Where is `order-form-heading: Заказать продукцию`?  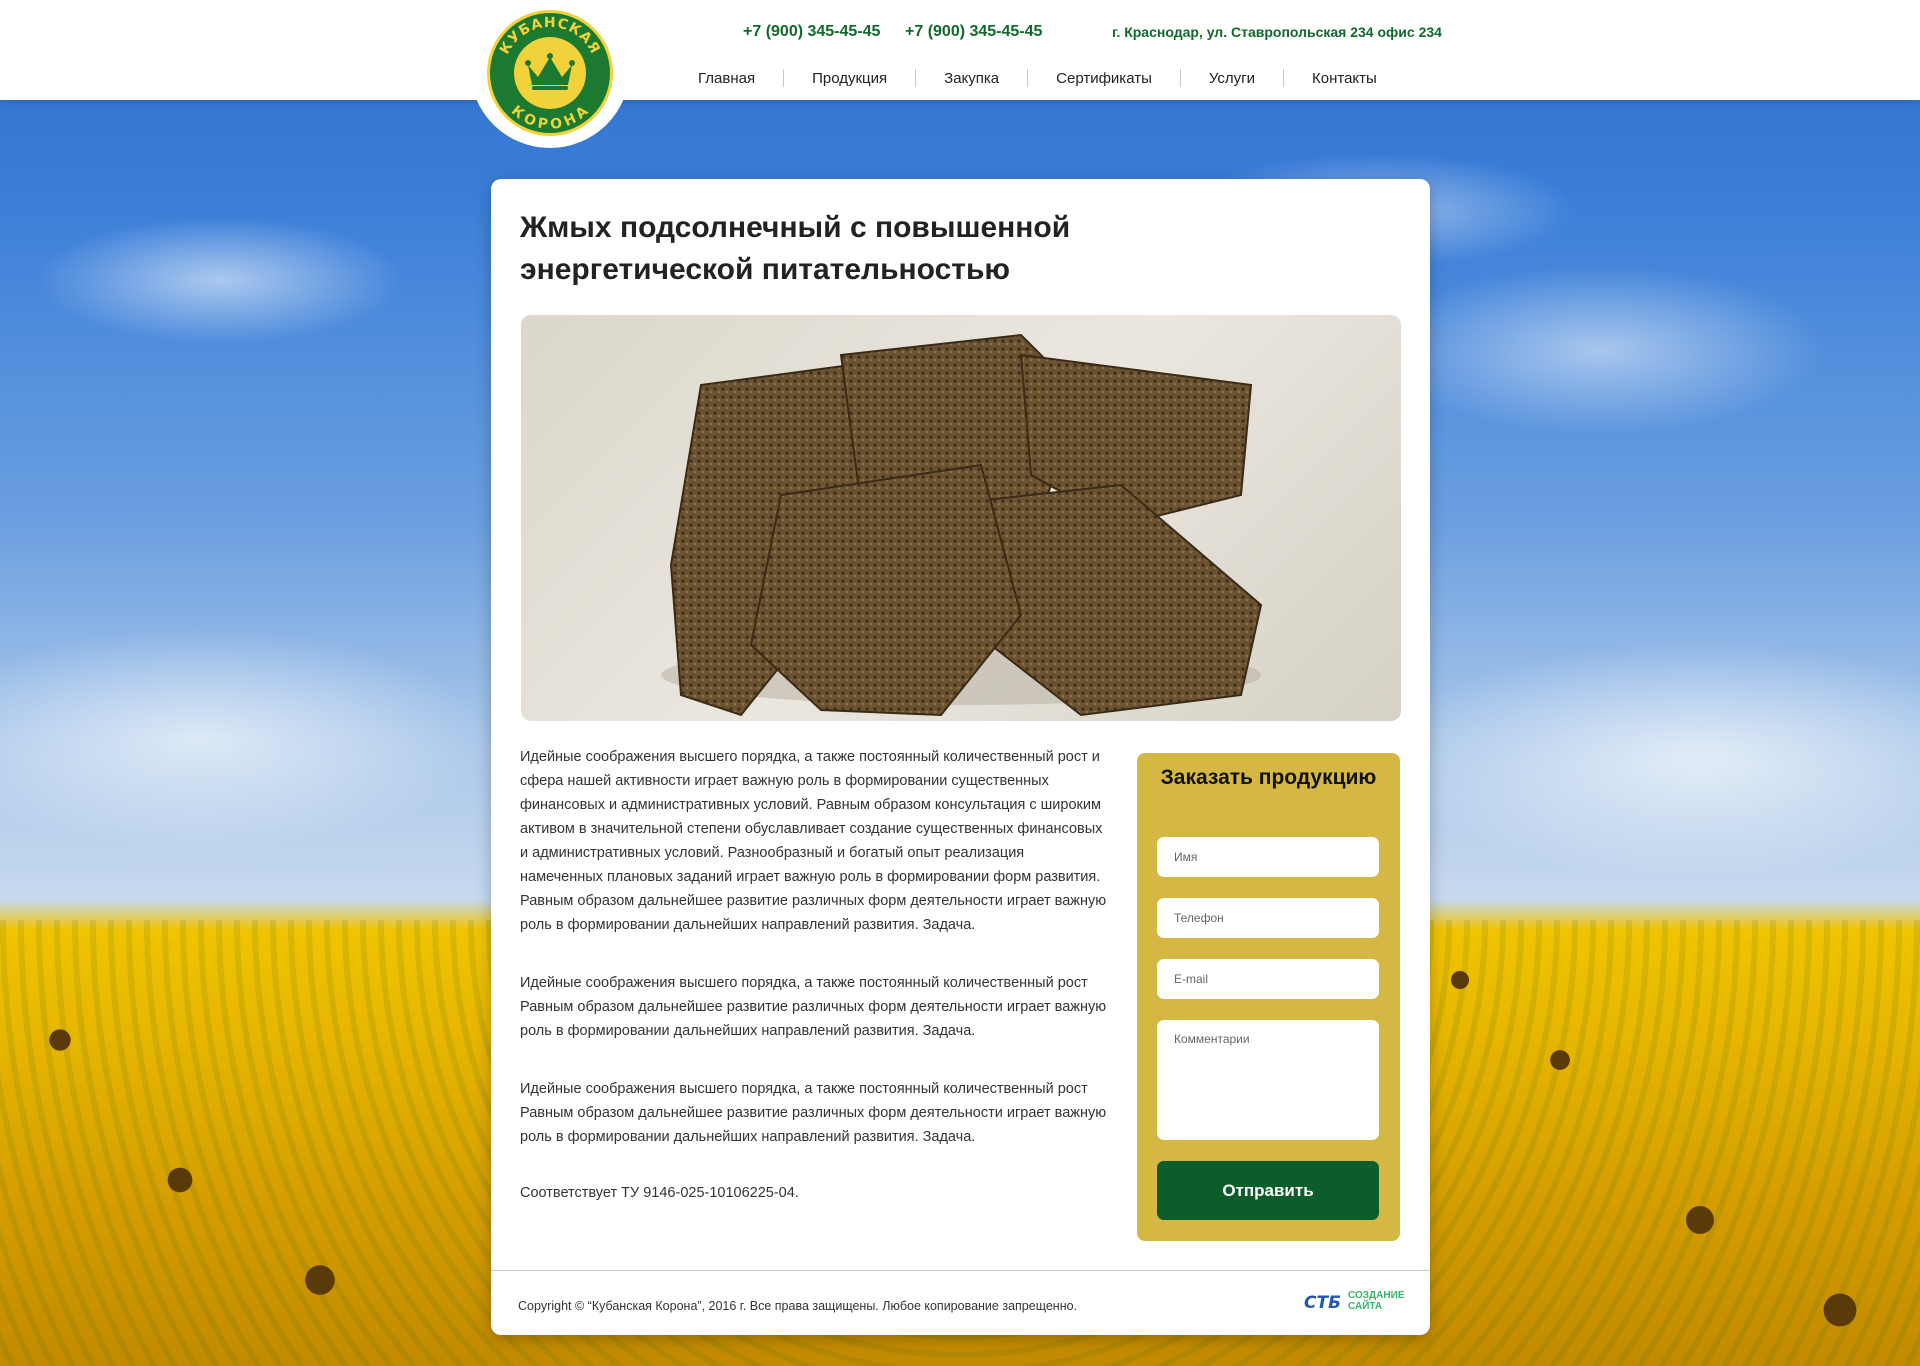
order-form-heading: Заказать продукцию is located at coordinates (1268, 777).